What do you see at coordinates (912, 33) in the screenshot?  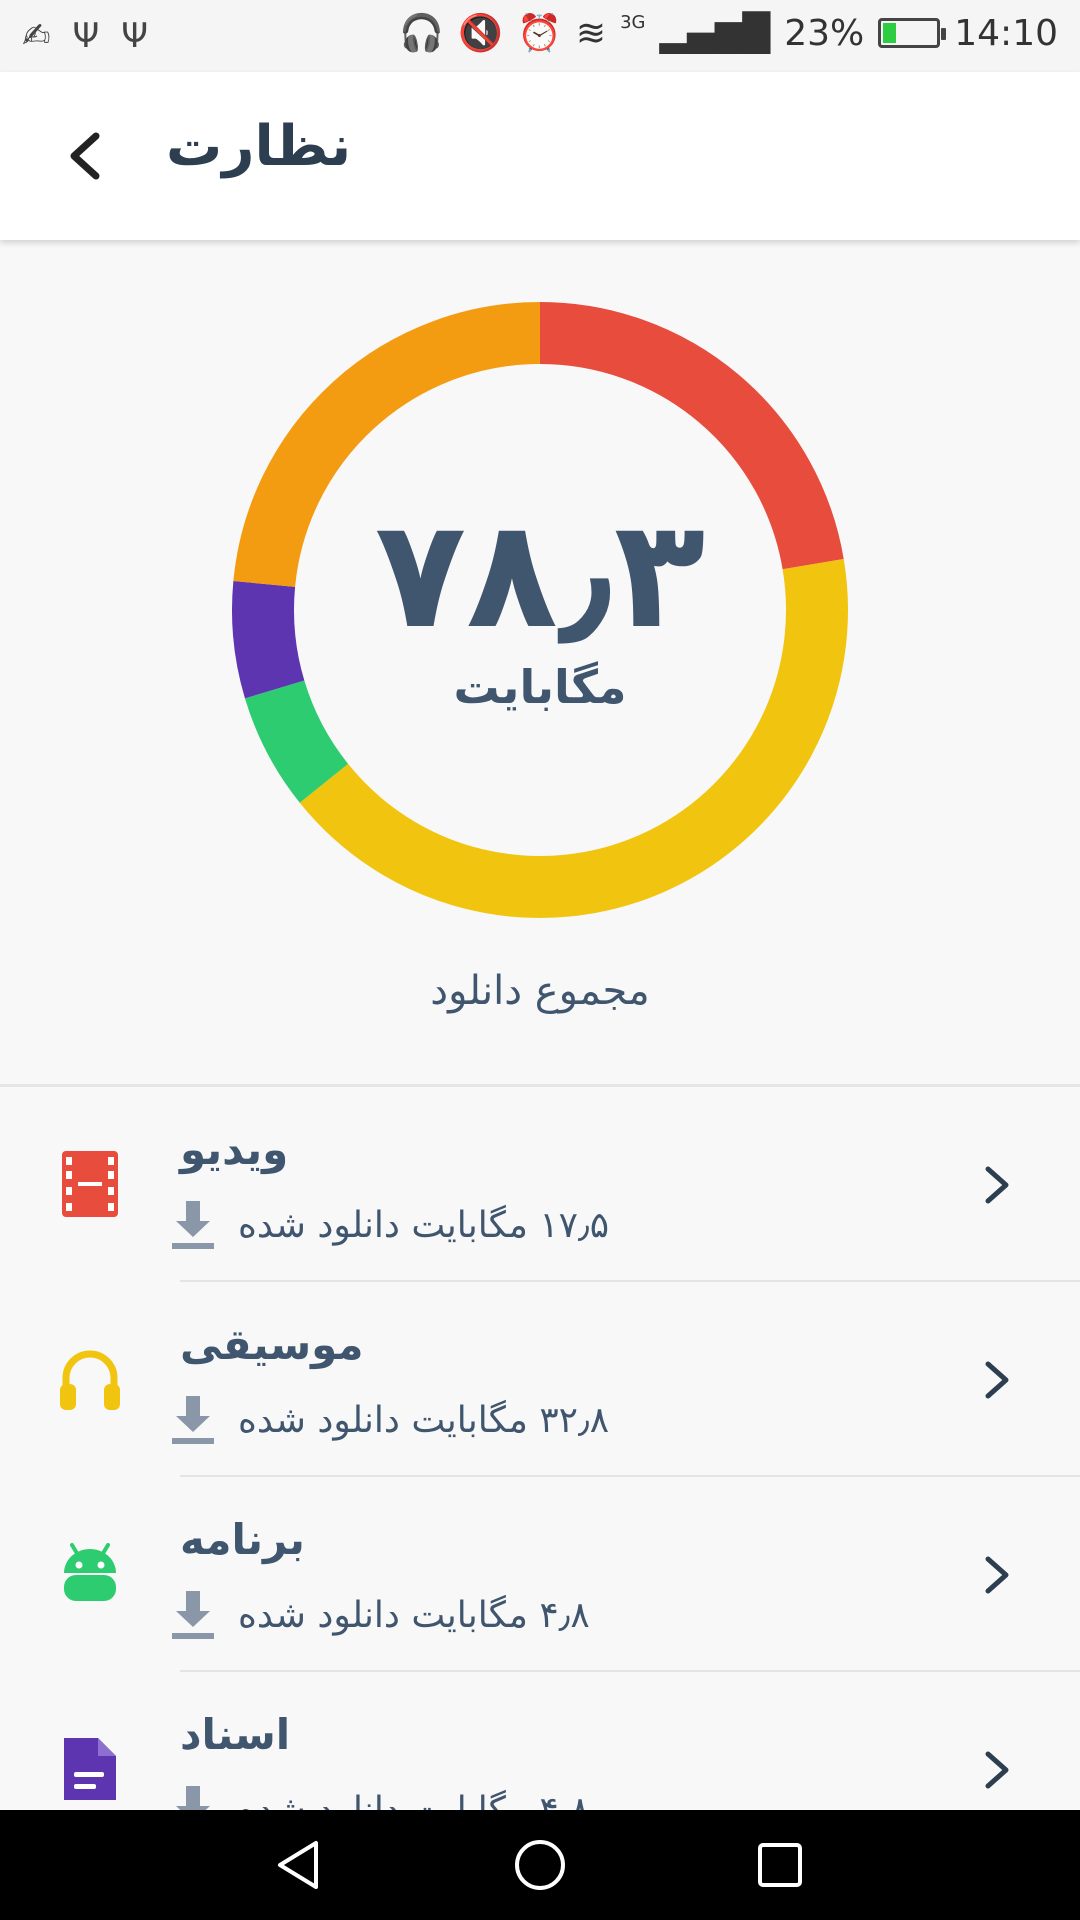 I see `battery-icon` at bounding box center [912, 33].